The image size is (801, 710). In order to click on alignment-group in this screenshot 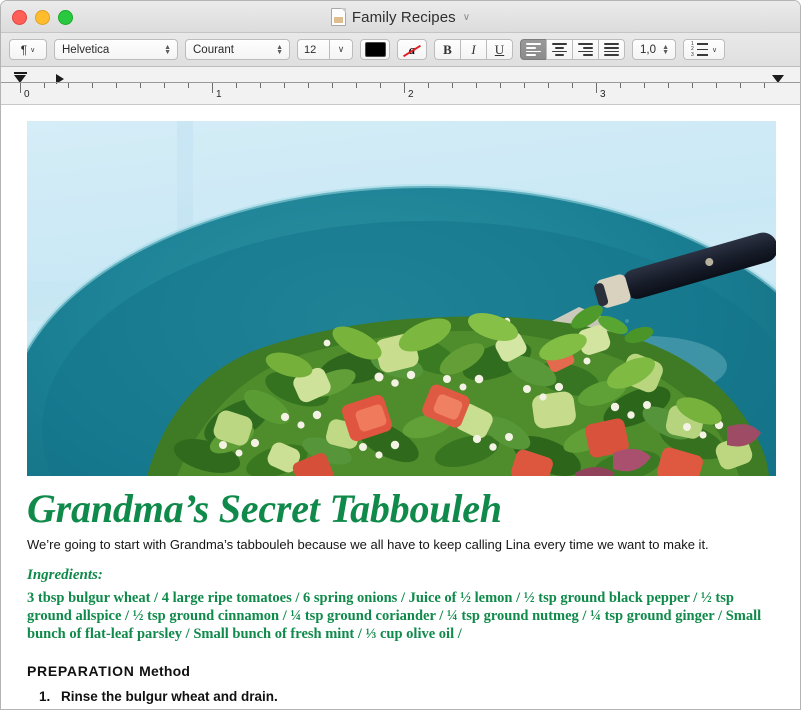, I will do `click(572, 49)`.